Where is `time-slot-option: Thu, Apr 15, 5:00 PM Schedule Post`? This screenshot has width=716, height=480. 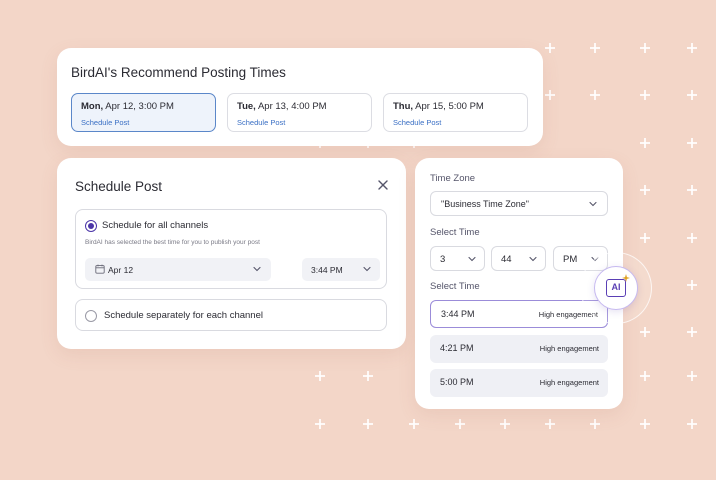 time-slot-option: Thu, Apr 15, 5:00 PM Schedule Post is located at coordinates (455, 112).